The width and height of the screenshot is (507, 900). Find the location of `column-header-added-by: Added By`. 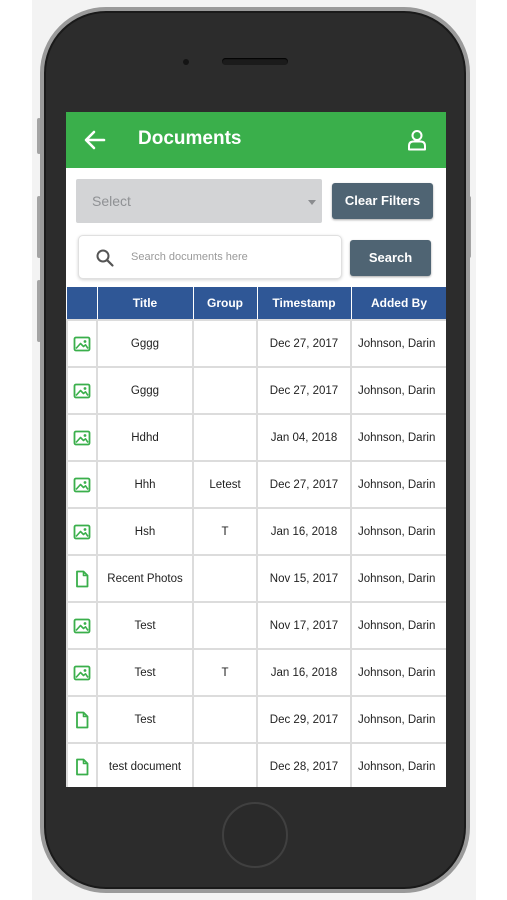

column-header-added-by: Added By is located at coordinates (398, 303).